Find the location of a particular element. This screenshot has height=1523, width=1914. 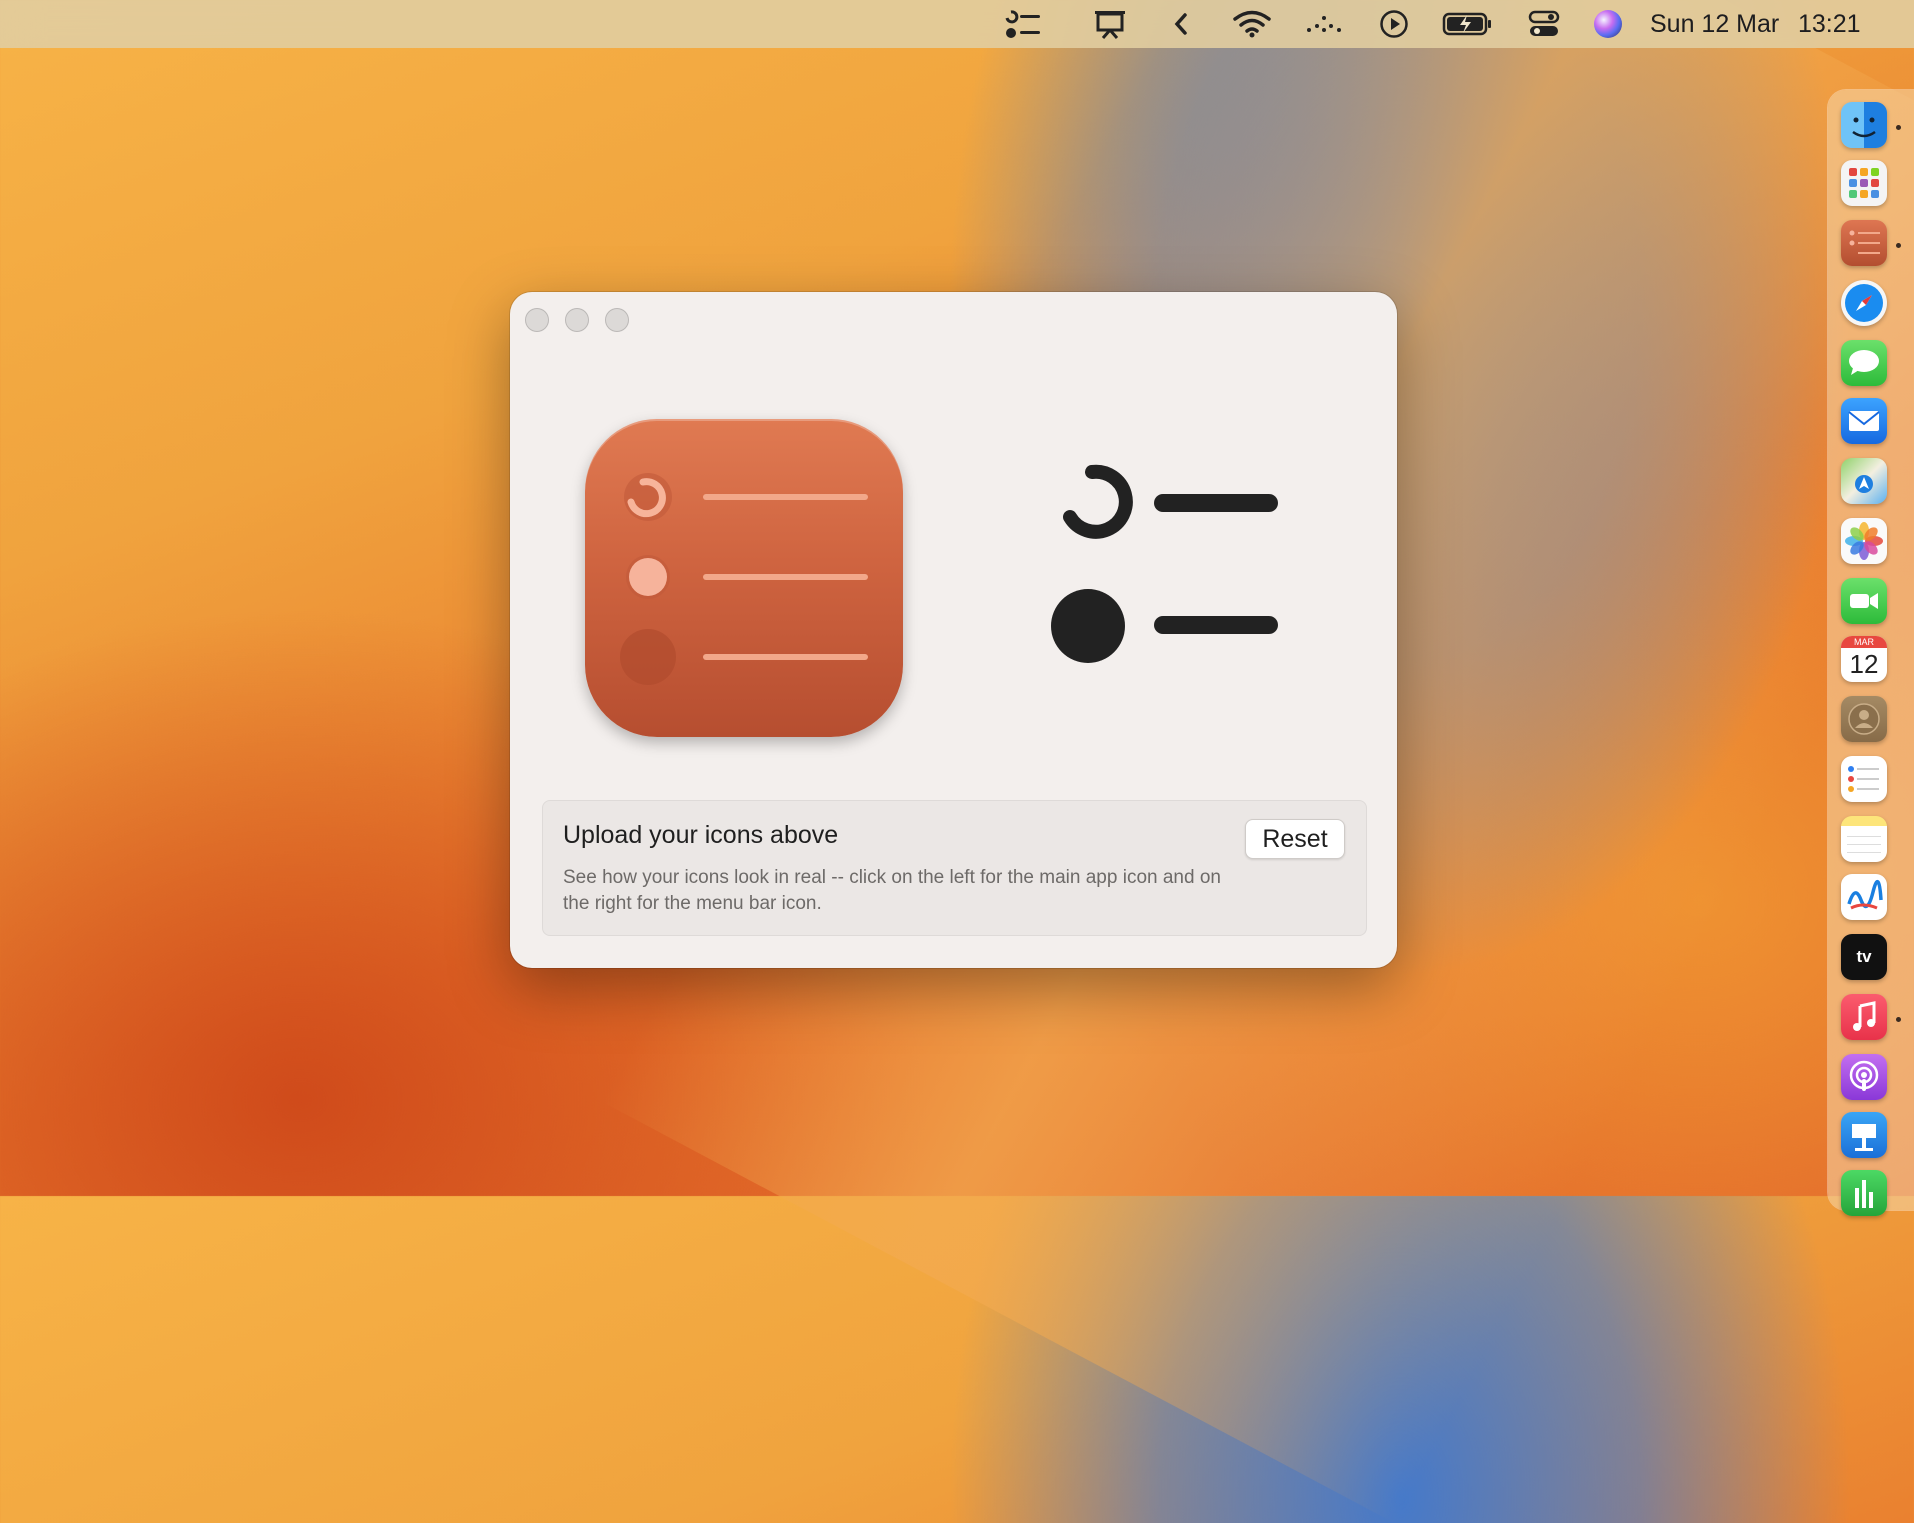

reminders-icon-app-icon is located at coordinates (1864, 243).